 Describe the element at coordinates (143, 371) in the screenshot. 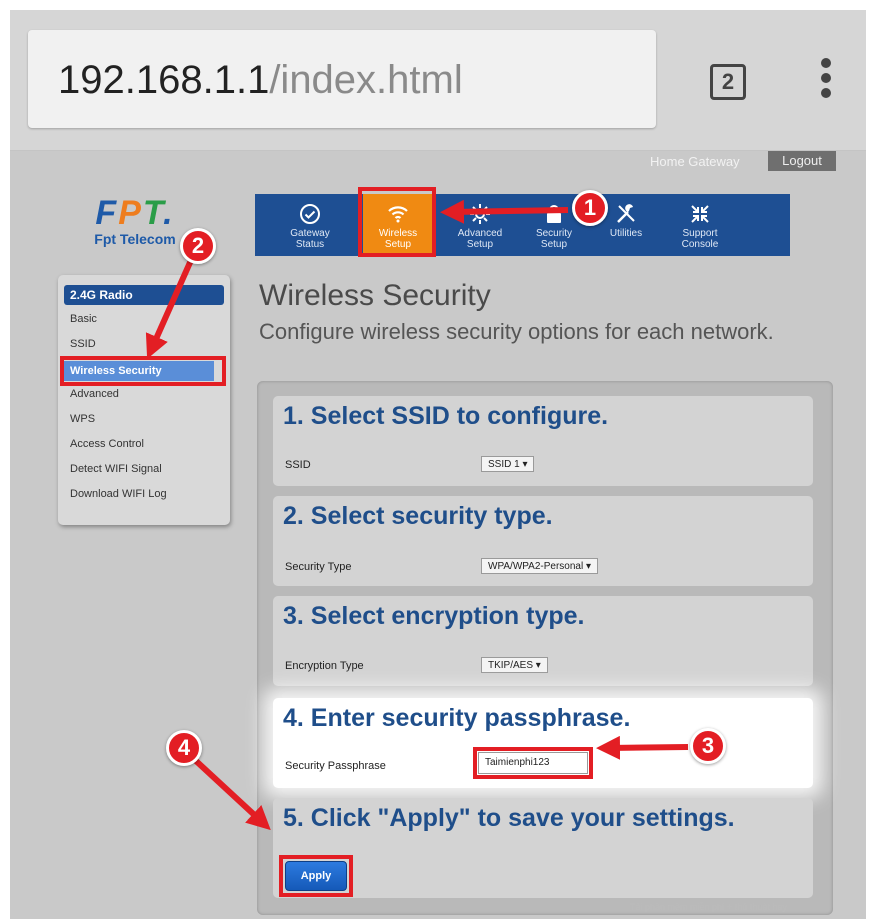

I see `highlight-wireless-security` at that location.